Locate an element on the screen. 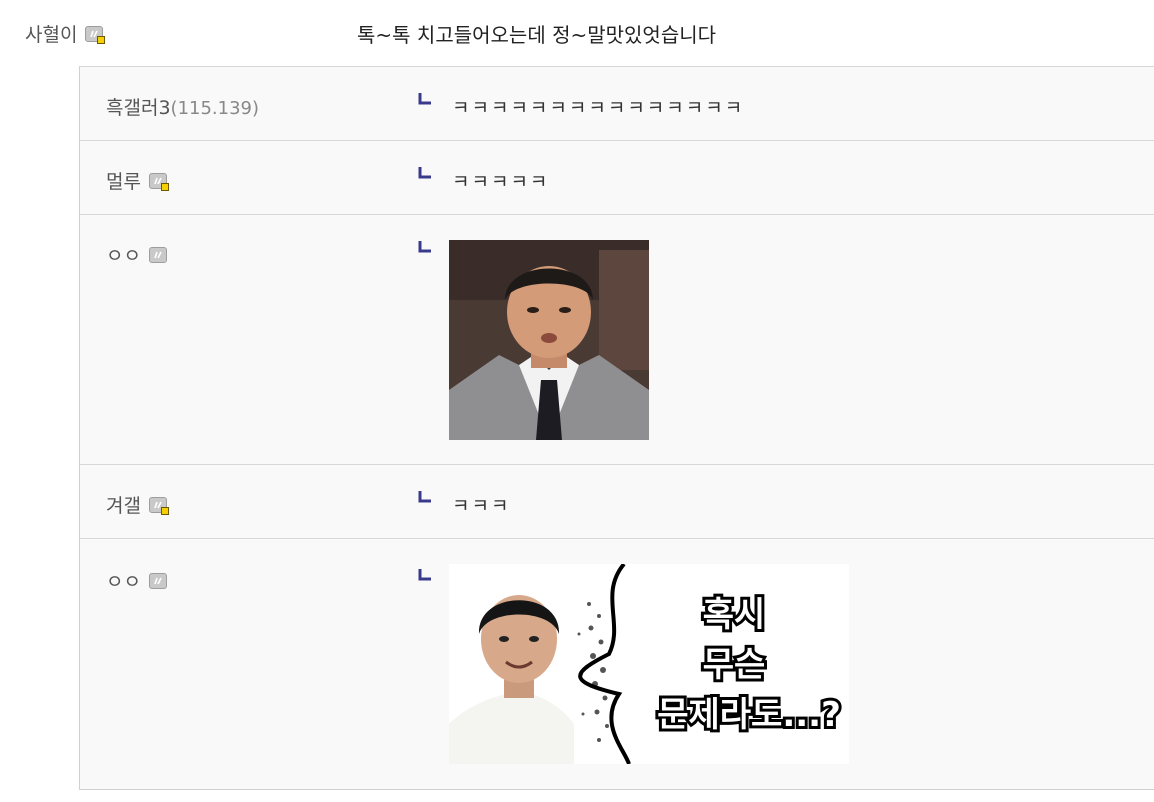 The height and width of the screenshot is (802, 1154). reply-author: 흑갤러3(115.139) is located at coordinates (182, 106).